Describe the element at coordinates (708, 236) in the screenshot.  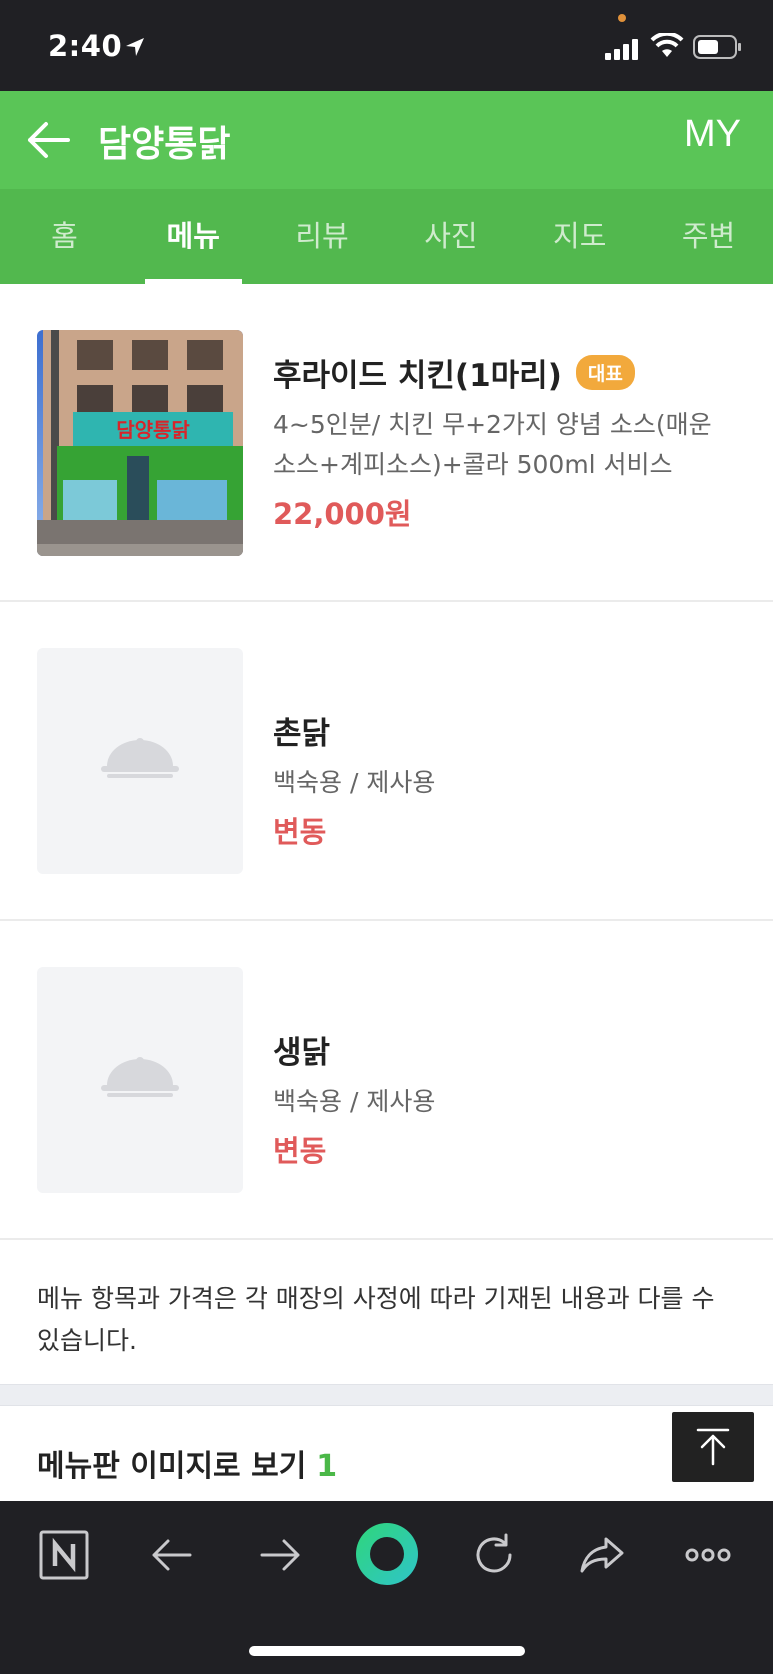
I see `tab-nearby: 주변` at that location.